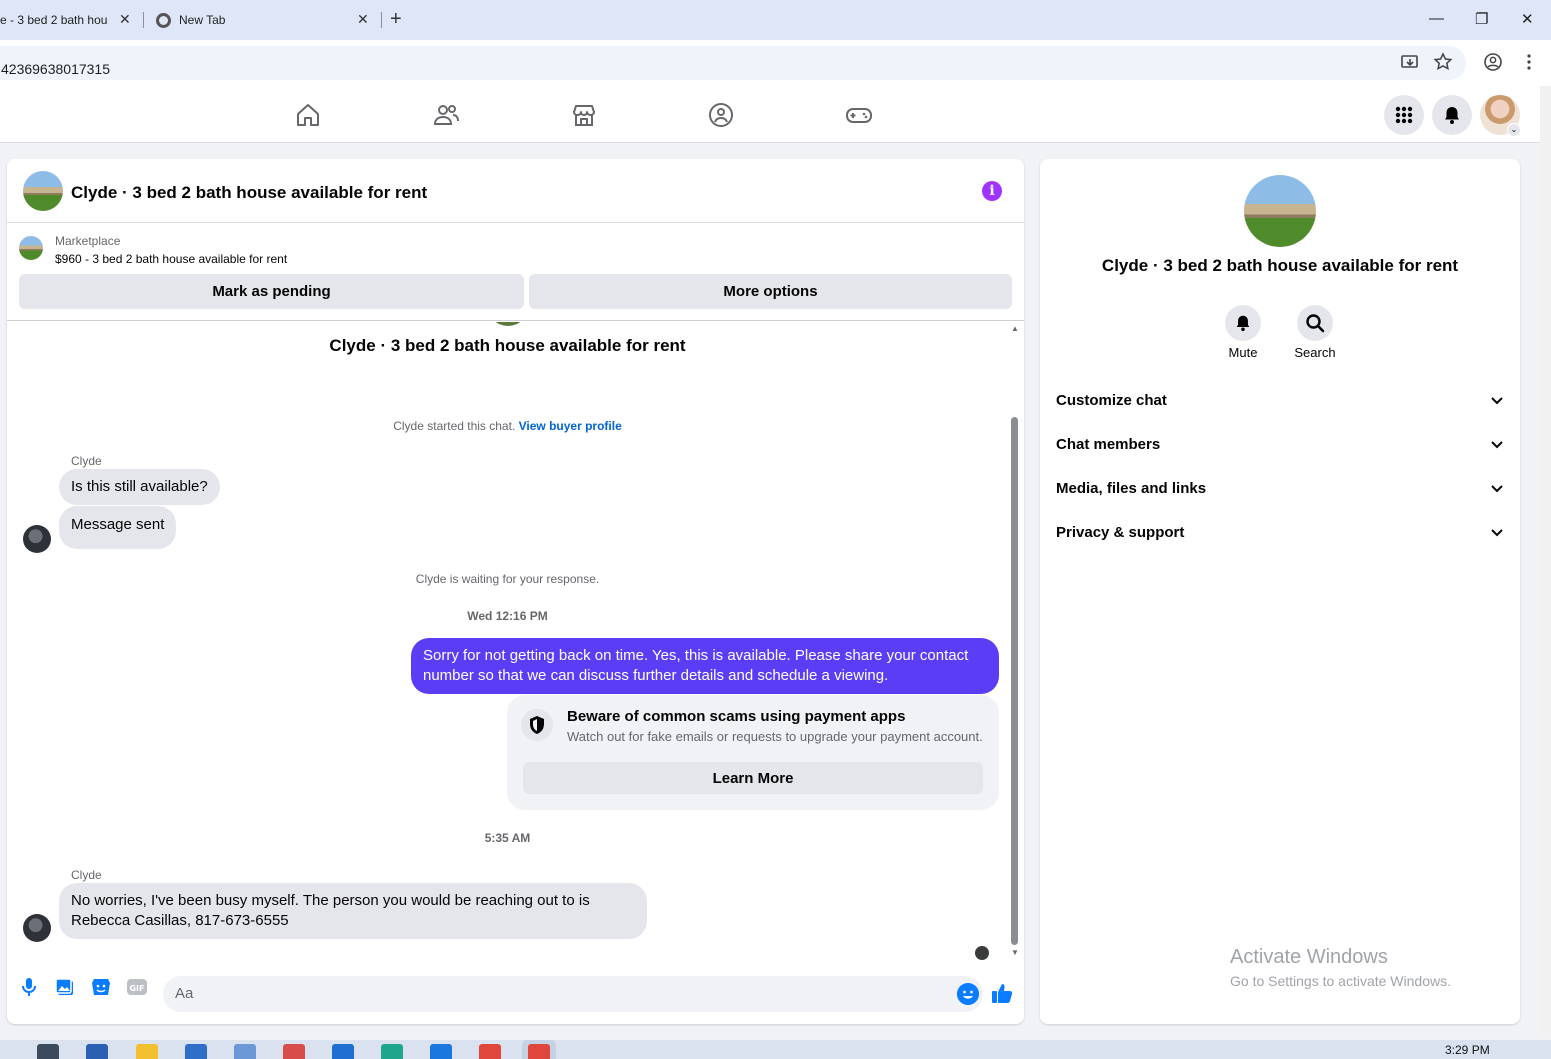 The width and height of the screenshot is (1551, 1059). I want to click on gaming-icon, so click(859, 115).